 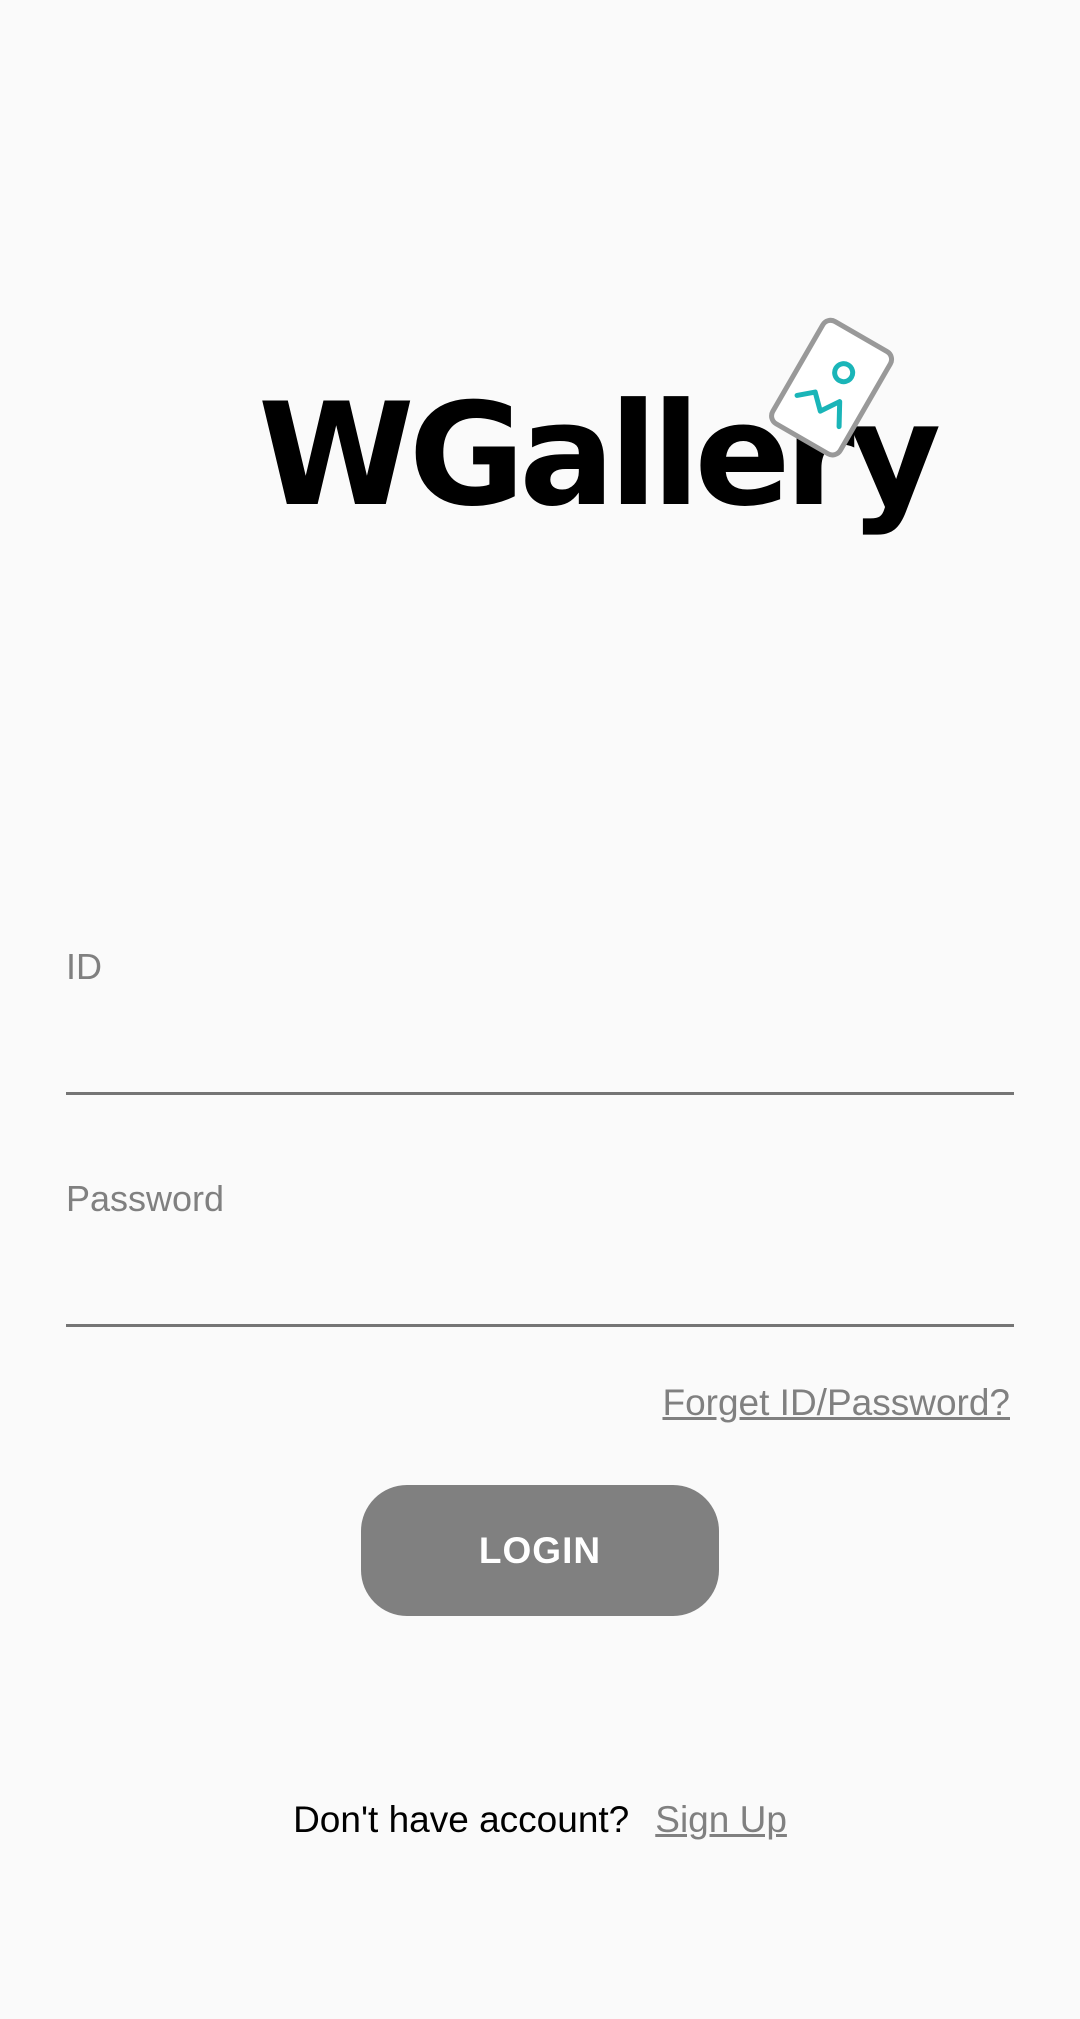 I want to click on password-field, so click(x=540, y=1290).